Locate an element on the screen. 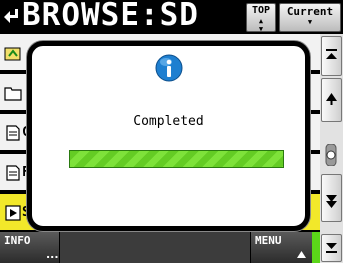 This screenshot has height=263, width=343. current-arrow-icon: ▼ is located at coordinates (310, 22).